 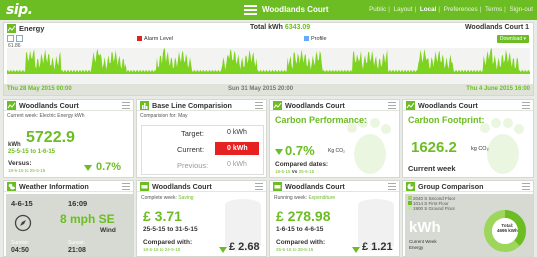 What do you see at coordinates (46, 116) in the screenshot?
I see `panel-subtitle: Current week: Electric Energy kWh` at bounding box center [46, 116].